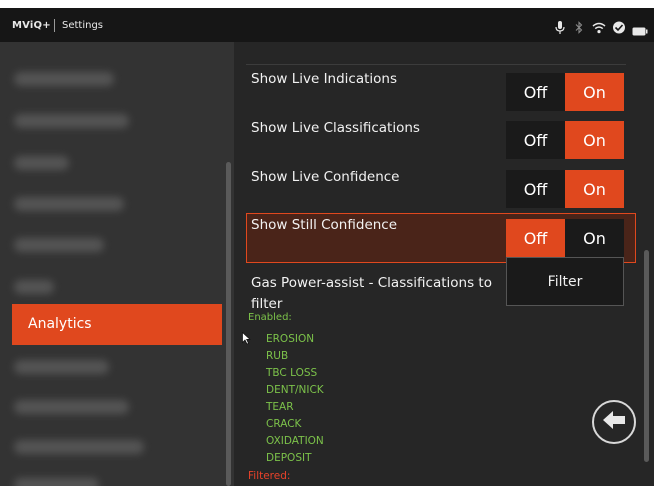 The image size is (654, 489). I want to click on enabled-item: DENT/NICK, so click(295, 390).